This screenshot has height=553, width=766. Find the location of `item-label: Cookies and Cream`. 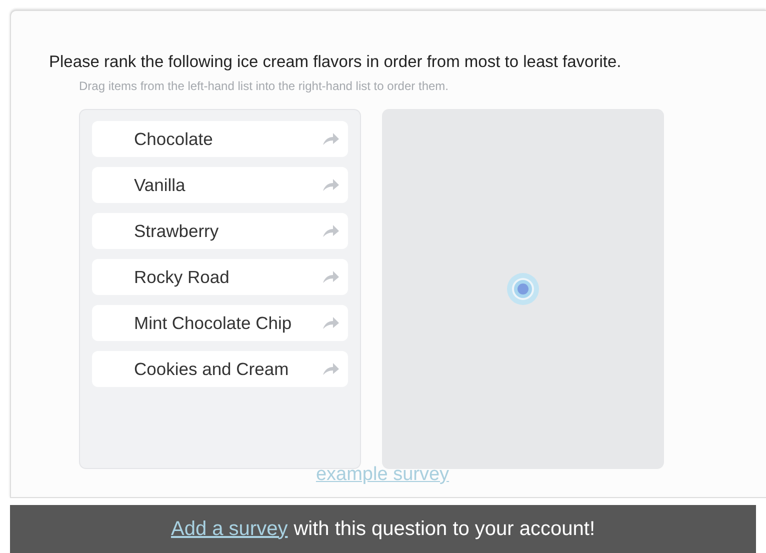

item-label: Cookies and Cream is located at coordinates (212, 369).